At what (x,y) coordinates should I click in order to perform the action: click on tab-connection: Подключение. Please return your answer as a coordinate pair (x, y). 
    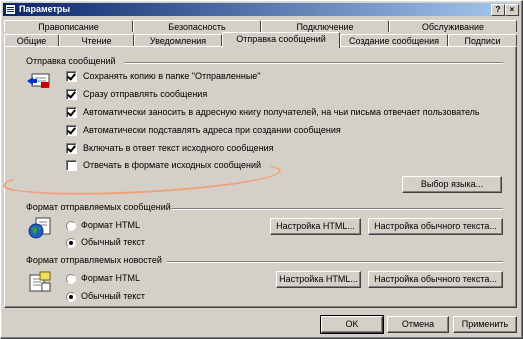
    Looking at the image, I should click on (325, 26).